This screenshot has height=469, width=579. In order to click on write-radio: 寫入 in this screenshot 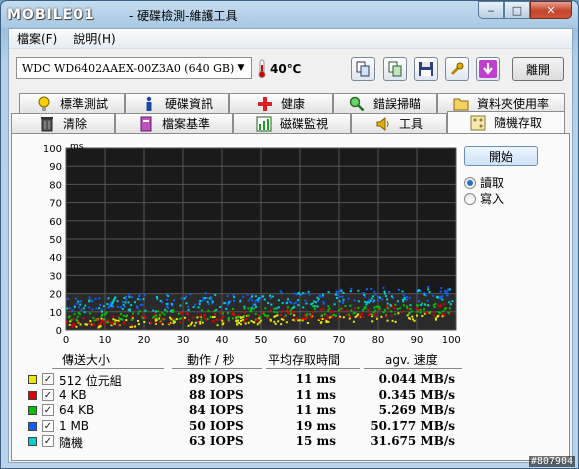, I will do `click(484, 198)`.